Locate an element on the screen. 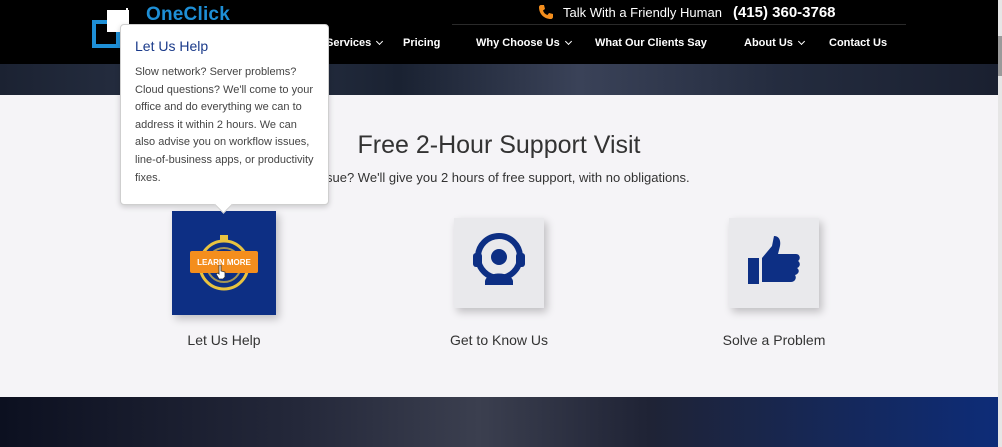 This screenshot has width=1002, height=447. card-solve-a-problem is located at coordinates (774, 263).